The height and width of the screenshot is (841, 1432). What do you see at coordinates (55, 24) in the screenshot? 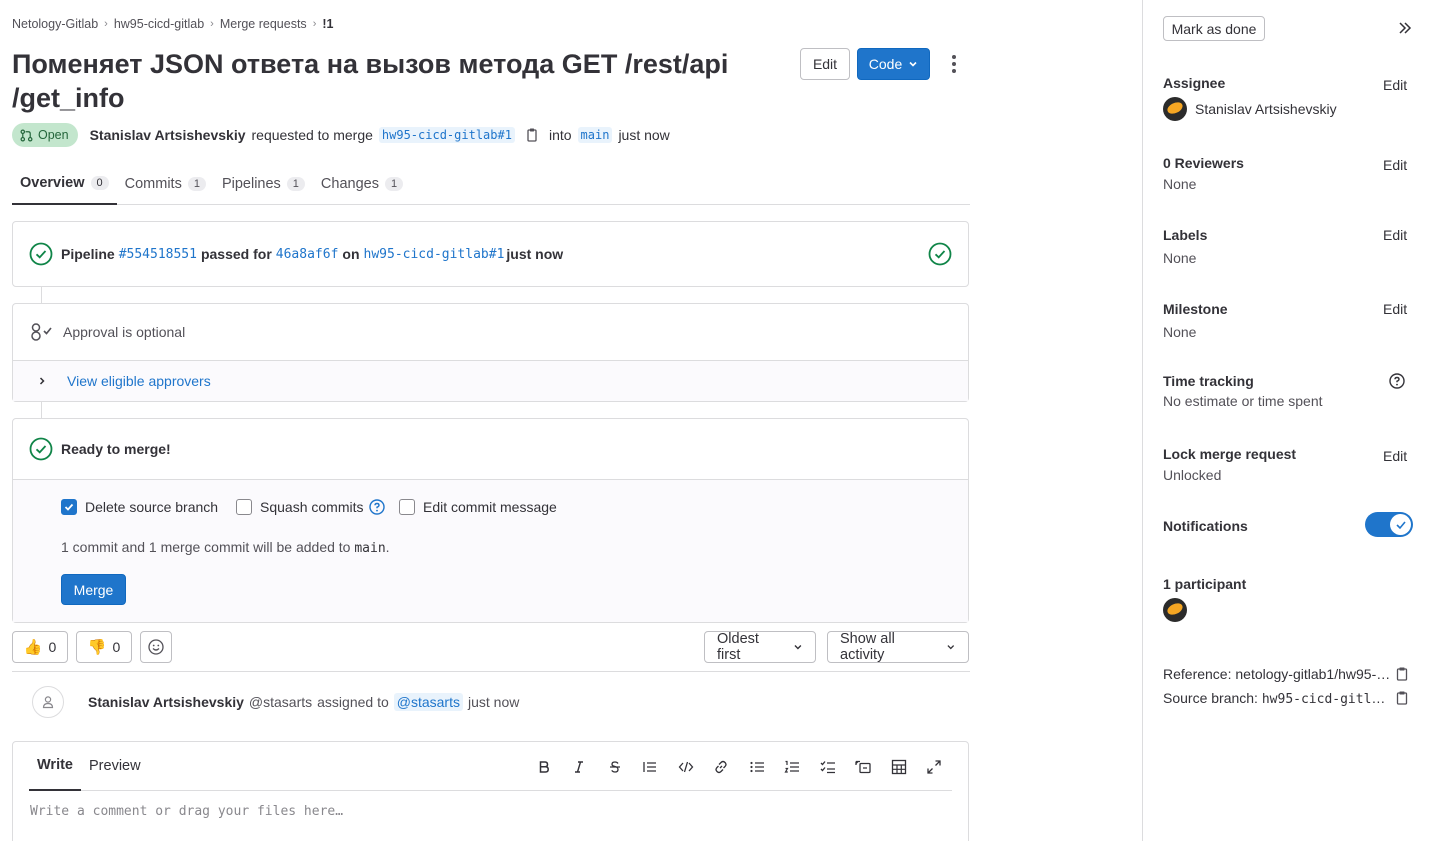
I see `breadcrumb-item-group: Netology-Gitlab` at bounding box center [55, 24].